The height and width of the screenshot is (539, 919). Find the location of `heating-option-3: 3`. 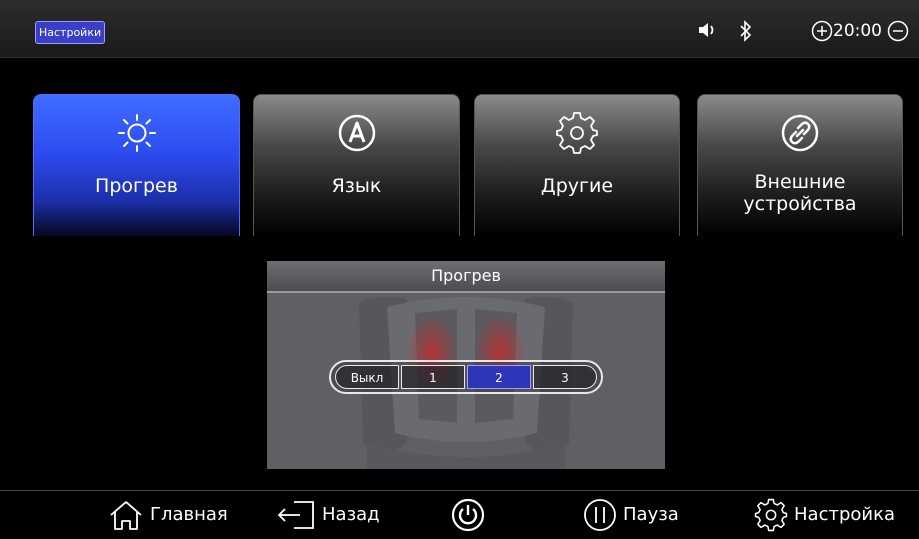

heating-option-3: 3 is located at coordinates (565, 377).